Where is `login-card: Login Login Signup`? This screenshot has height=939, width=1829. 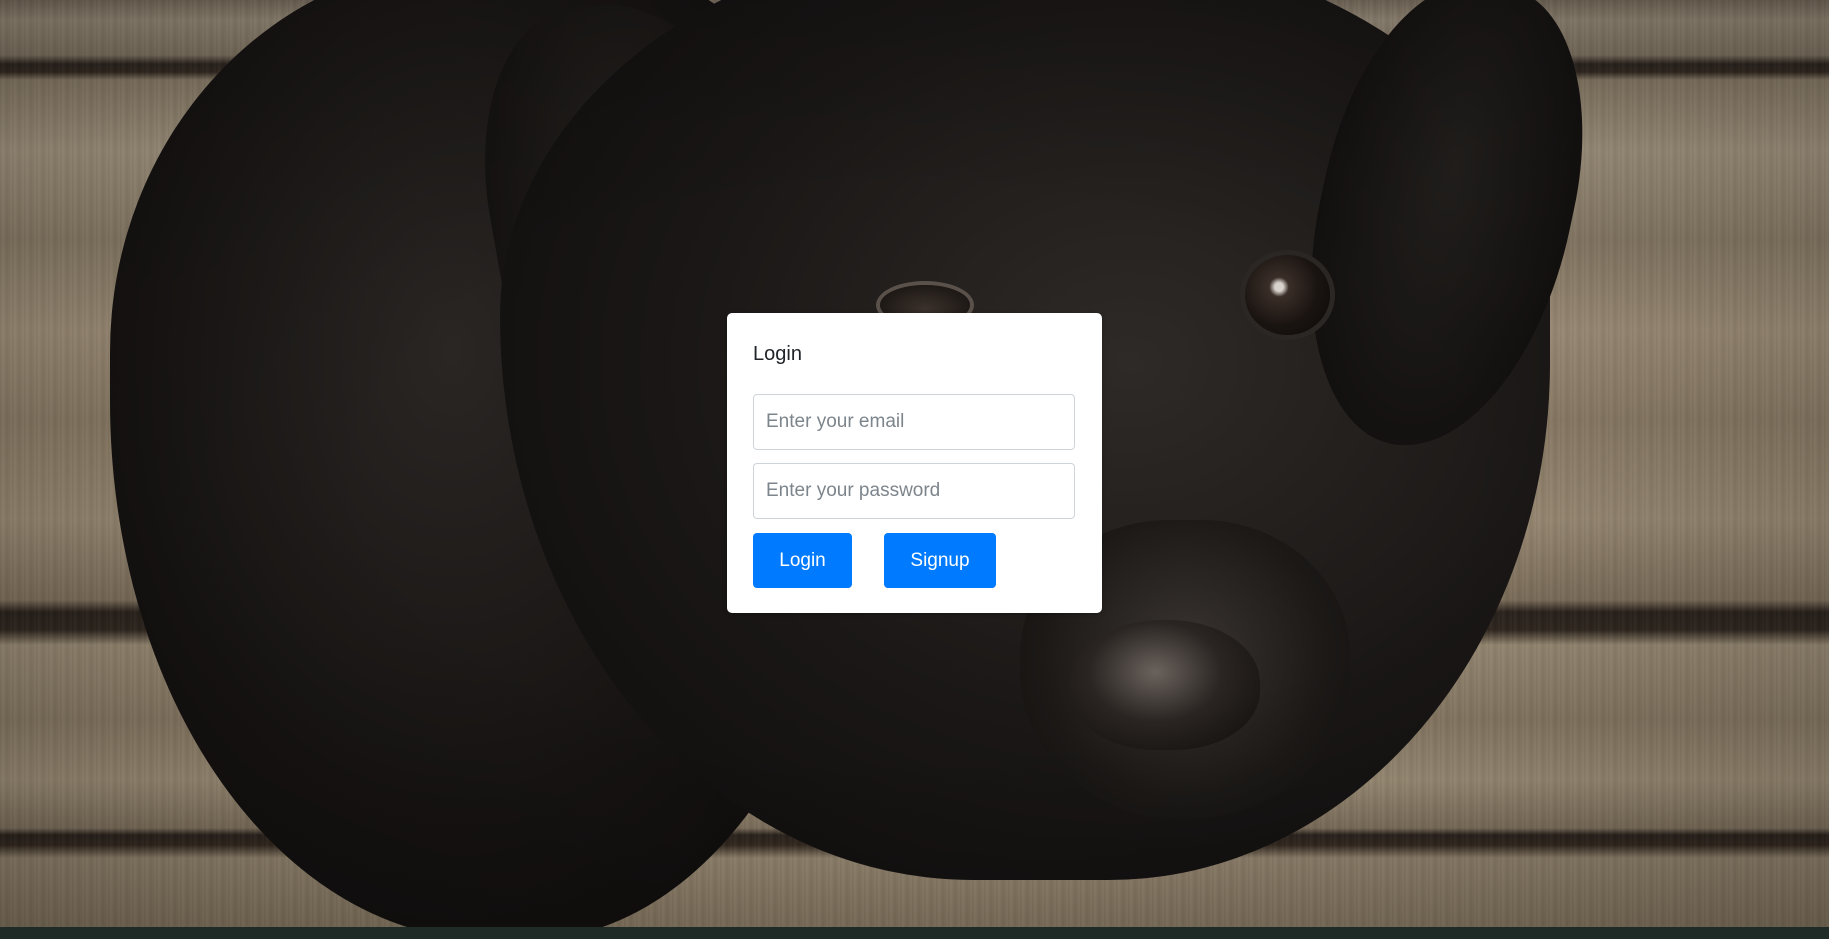
login-card: Login Login Signup is located at coordinates (914, 463).